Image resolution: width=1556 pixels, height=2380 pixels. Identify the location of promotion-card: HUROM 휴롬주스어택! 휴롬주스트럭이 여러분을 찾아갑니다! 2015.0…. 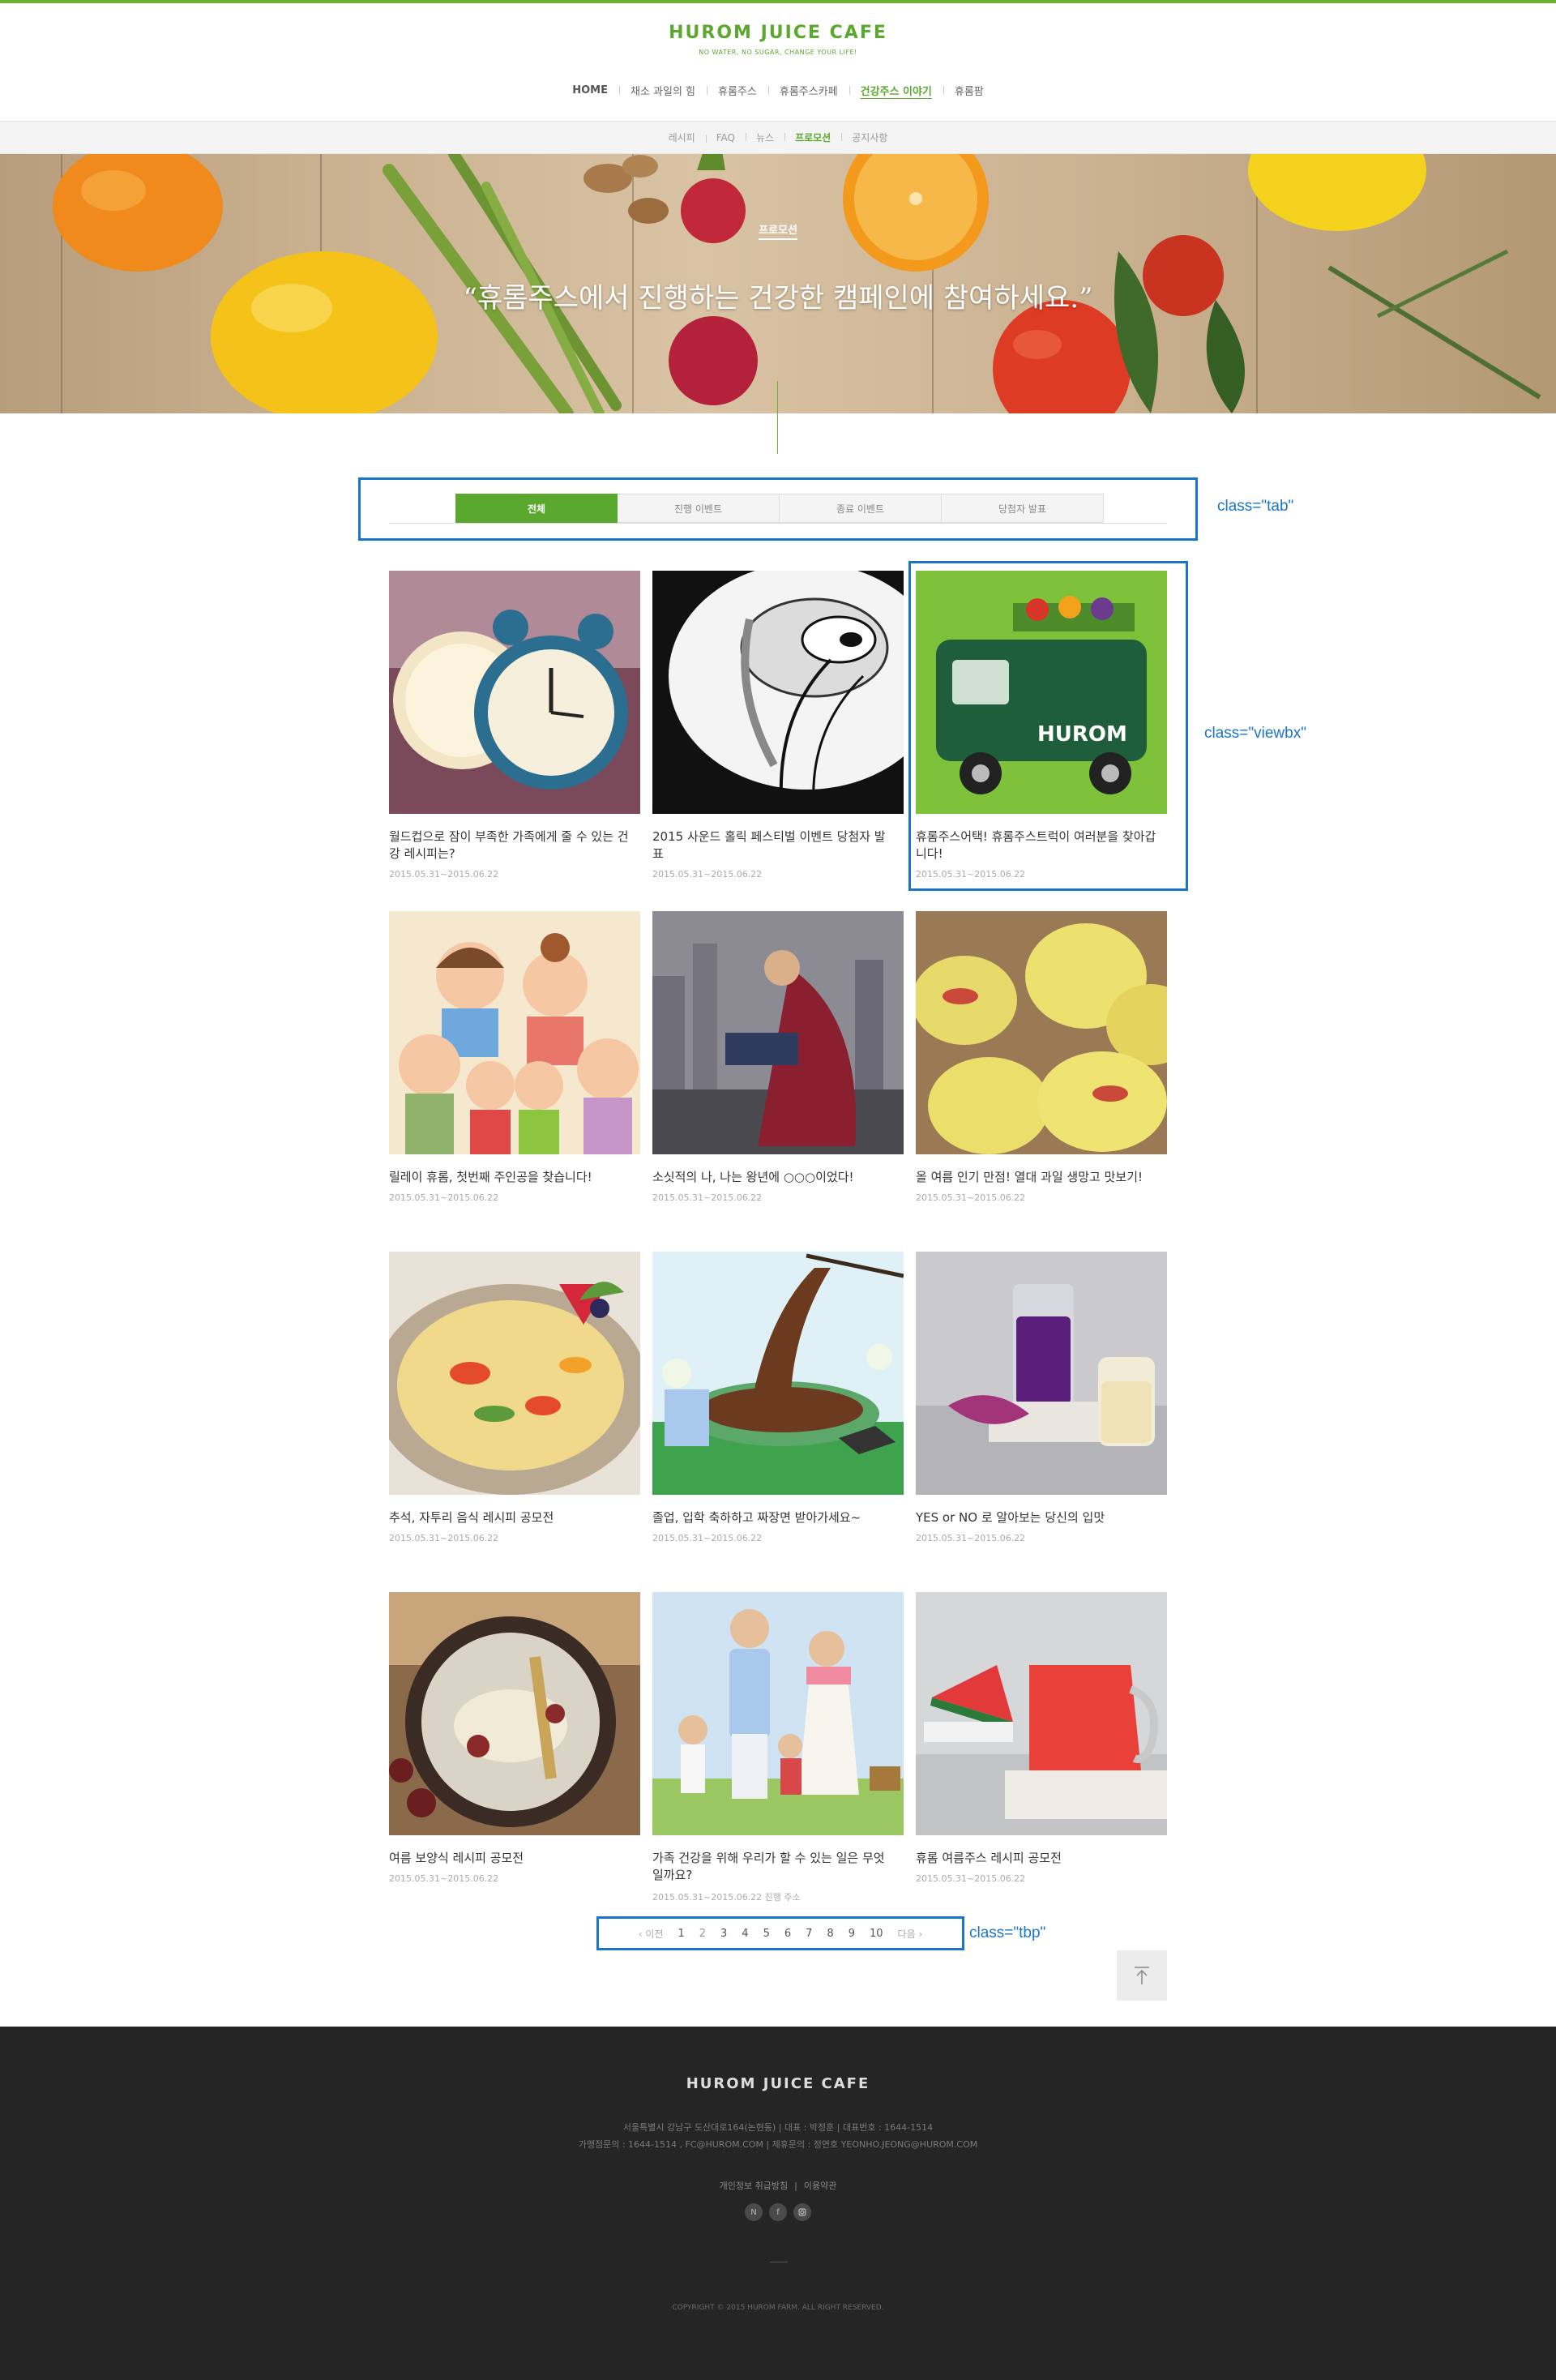
(1041, 733).